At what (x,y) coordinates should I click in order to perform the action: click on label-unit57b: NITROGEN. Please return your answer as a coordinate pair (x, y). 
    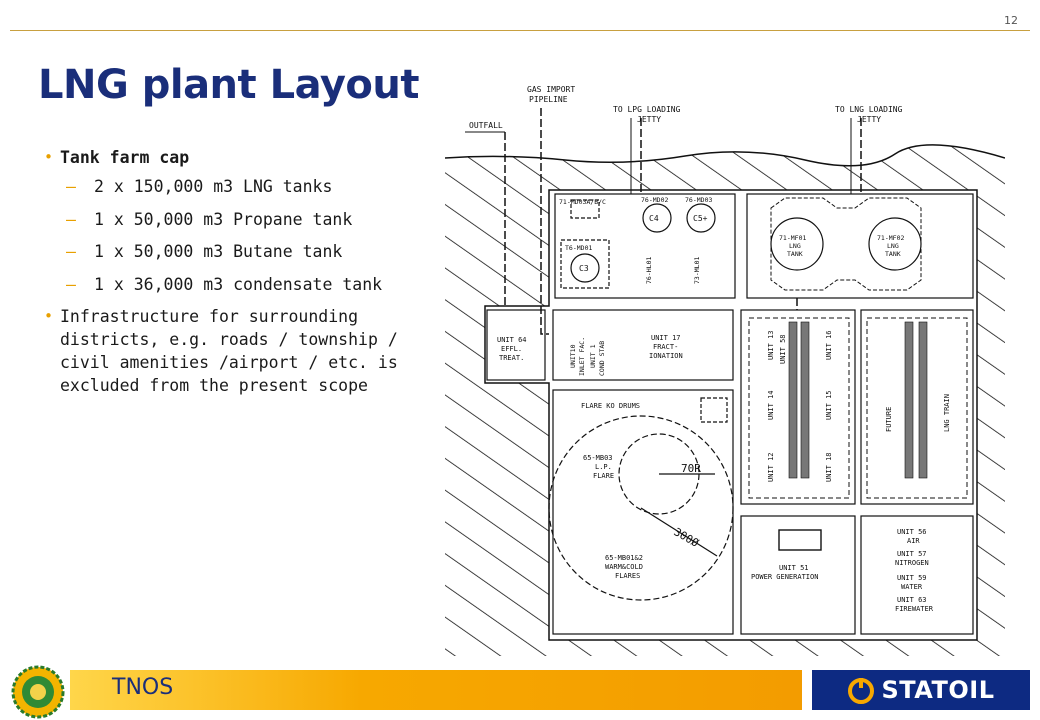
    Looking at the image, I should click on (912, 563).